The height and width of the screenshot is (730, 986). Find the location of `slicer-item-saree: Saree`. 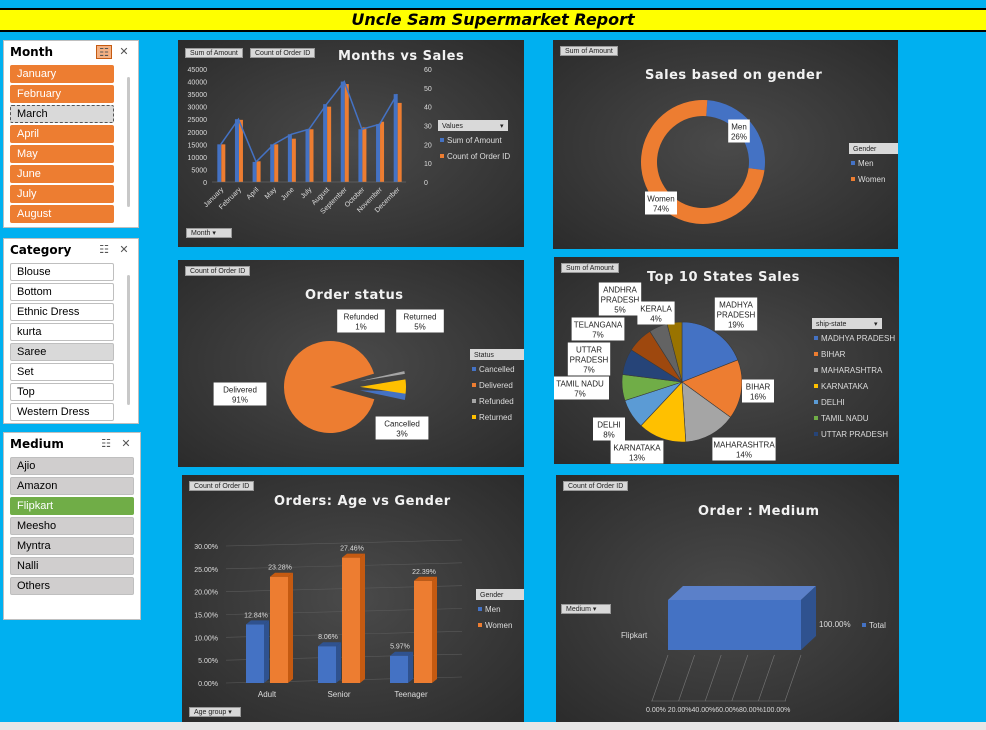

slicer-item-saree: Saree is located at coordinates (62, 352).